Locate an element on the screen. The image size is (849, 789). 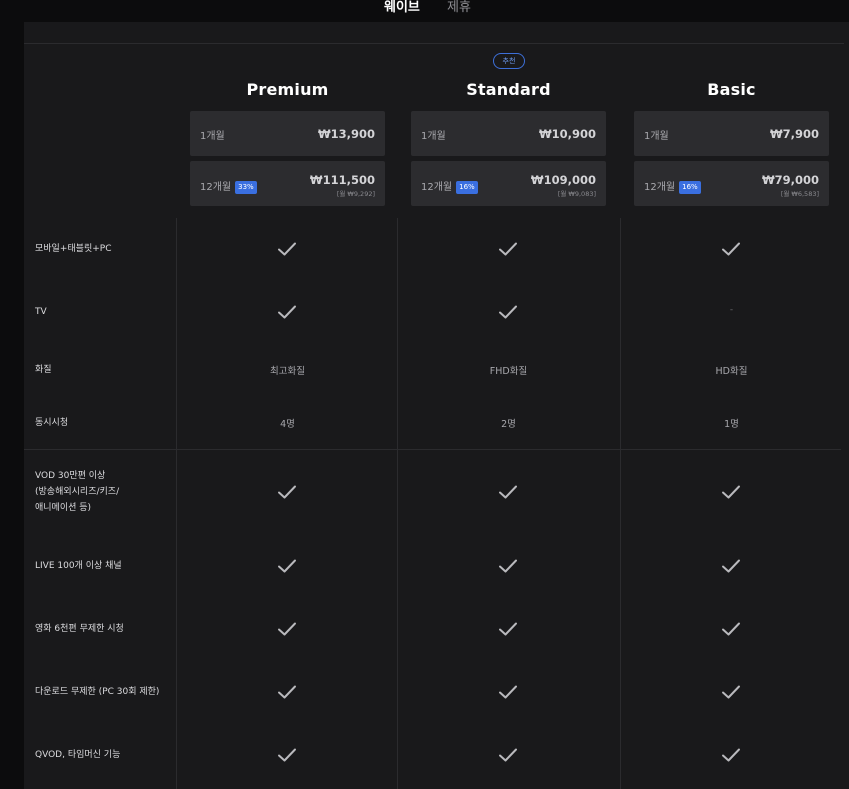
feature-value: 4명 is located at coordinates (287, 424).